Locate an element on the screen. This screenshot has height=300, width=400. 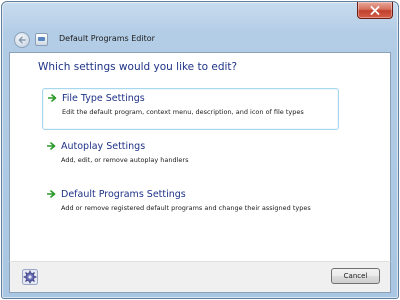
close-button is located at coordinates (375, 10).